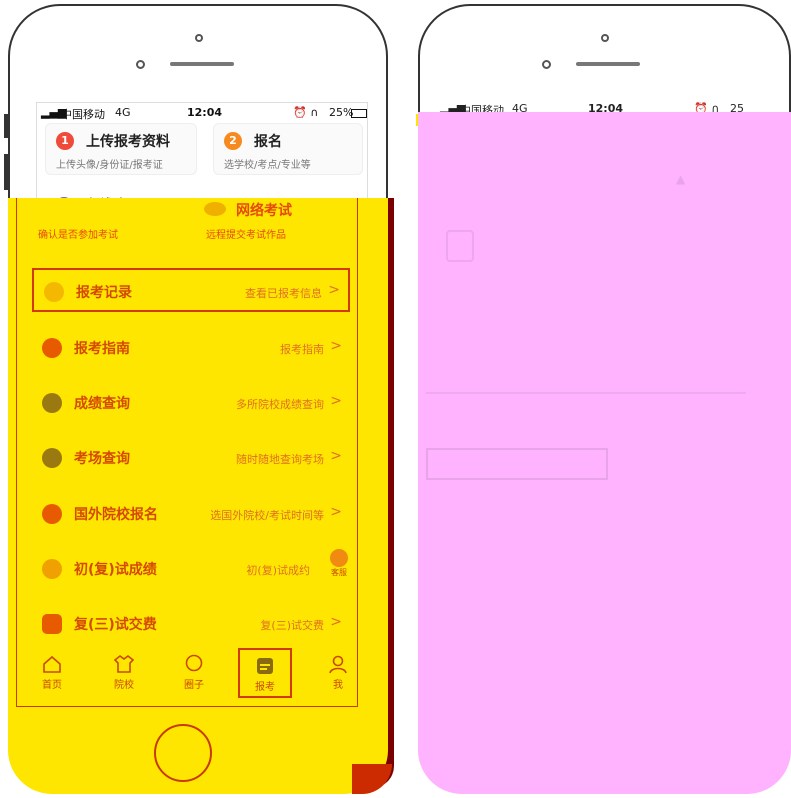  I want to click on avatar, so click(339, 558).